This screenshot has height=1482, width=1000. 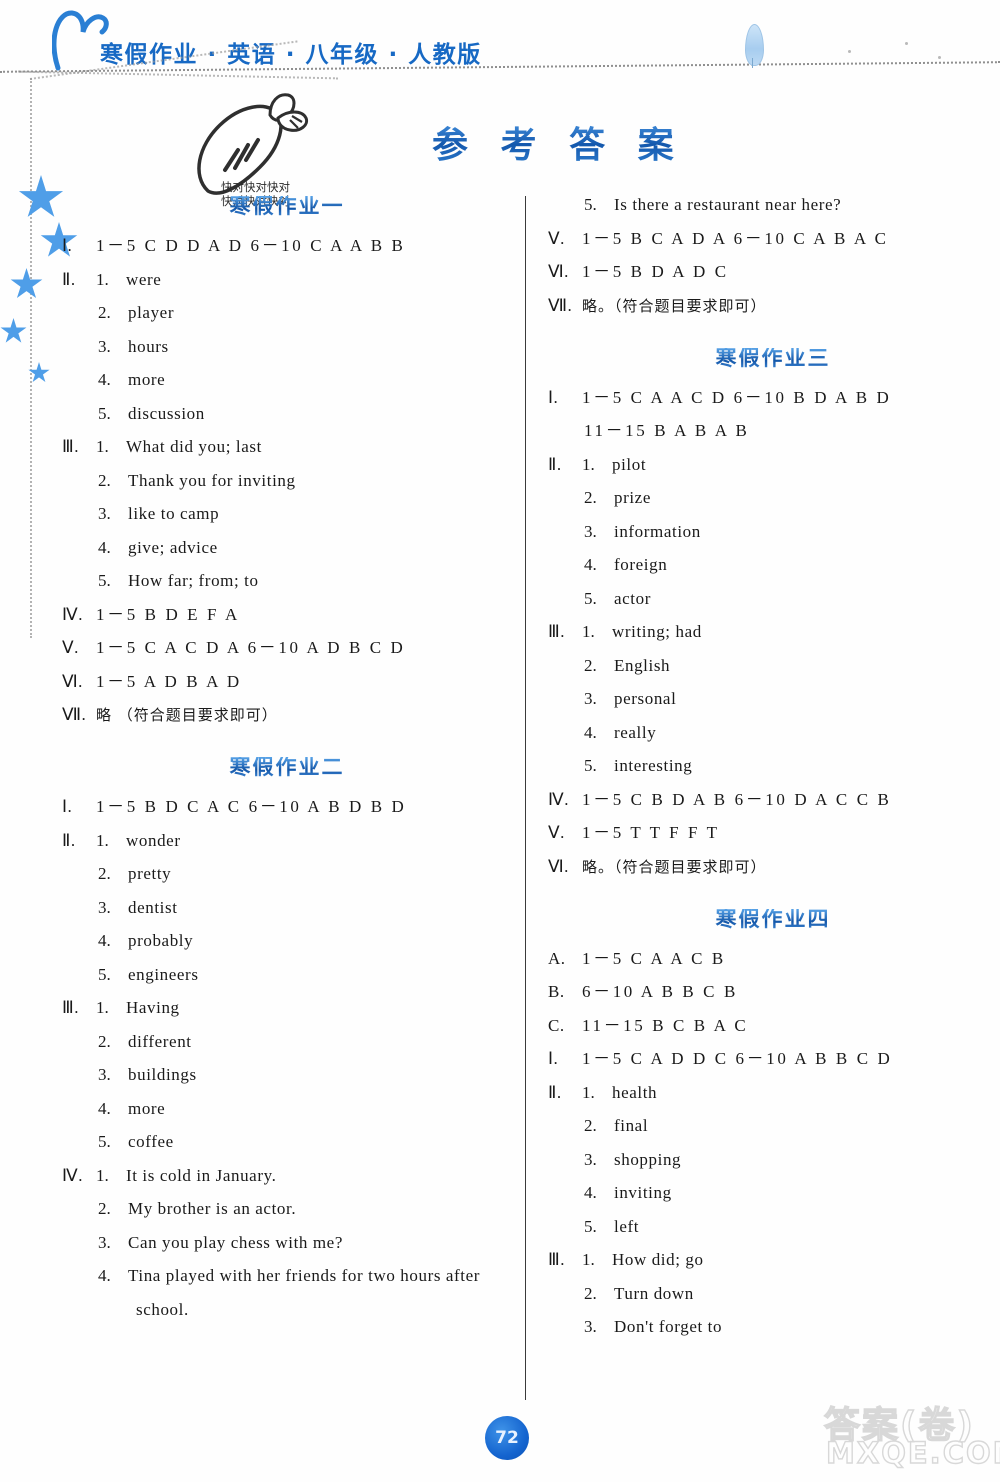 I want to click on leaf-decoration-icon, so click(x=754, y=45).